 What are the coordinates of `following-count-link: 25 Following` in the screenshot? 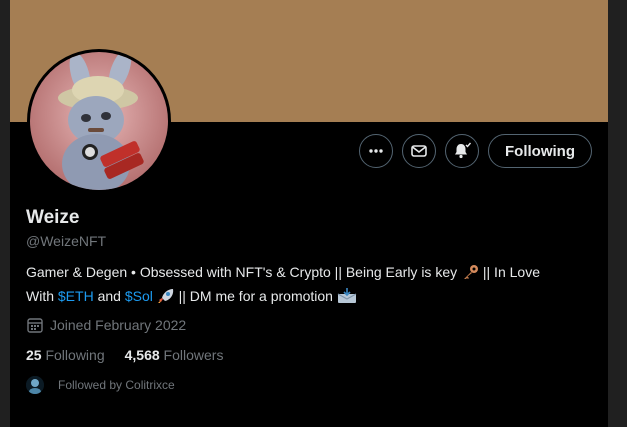 It's located at (65, 355).